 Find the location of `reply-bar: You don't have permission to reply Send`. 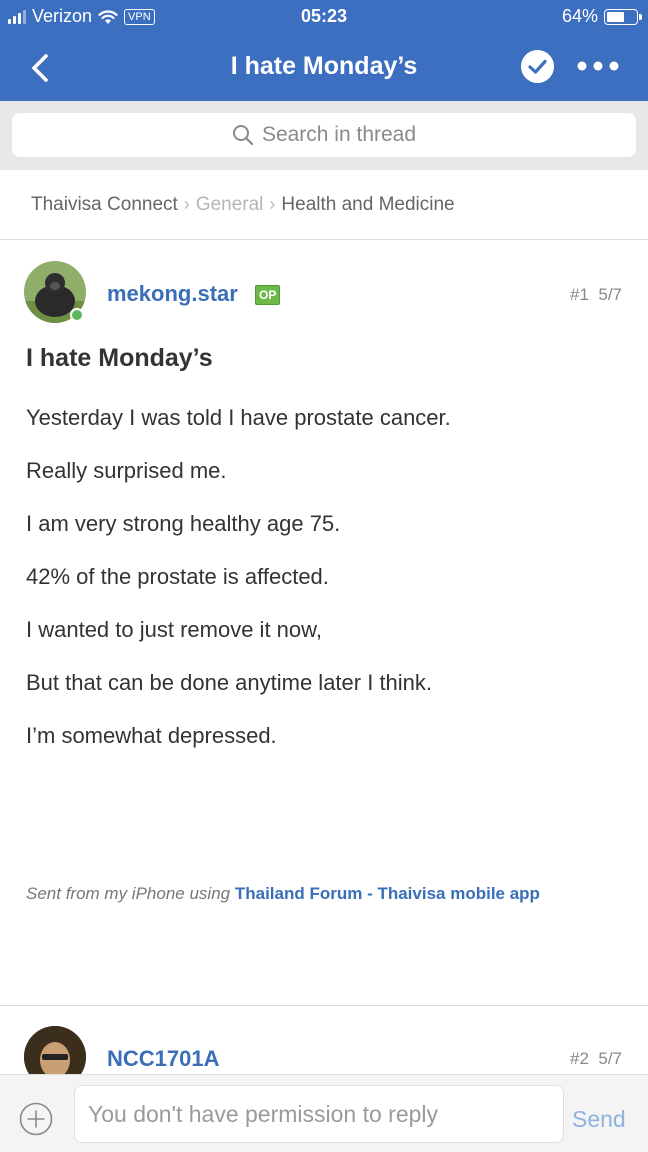

reply-bar: You don't have permission to reply Send is located at coordinates (324, 1113).